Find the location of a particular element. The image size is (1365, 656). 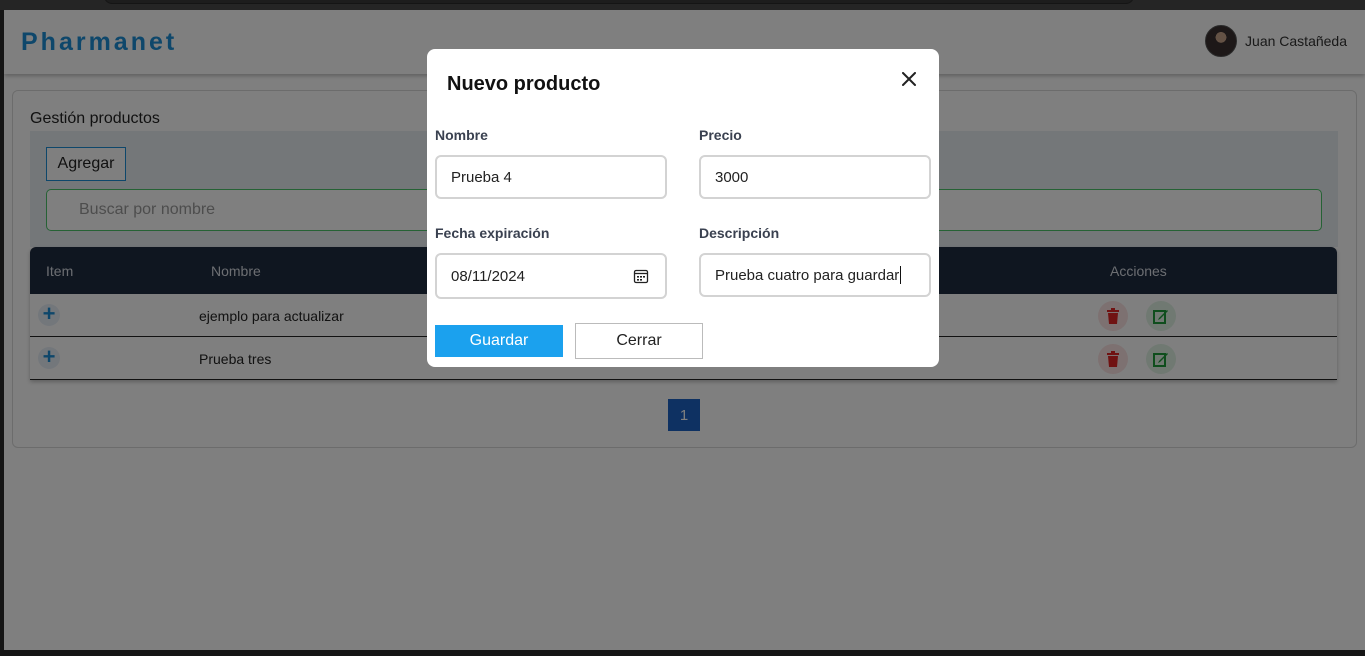

nombre-field: Prueba 4 is located at coordinates (551, 177).